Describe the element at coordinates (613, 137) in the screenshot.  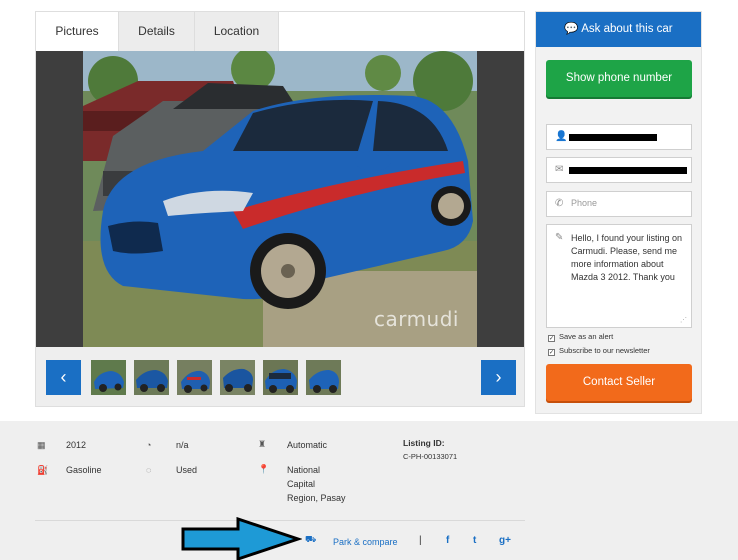
I see `redacted-name` at that location.